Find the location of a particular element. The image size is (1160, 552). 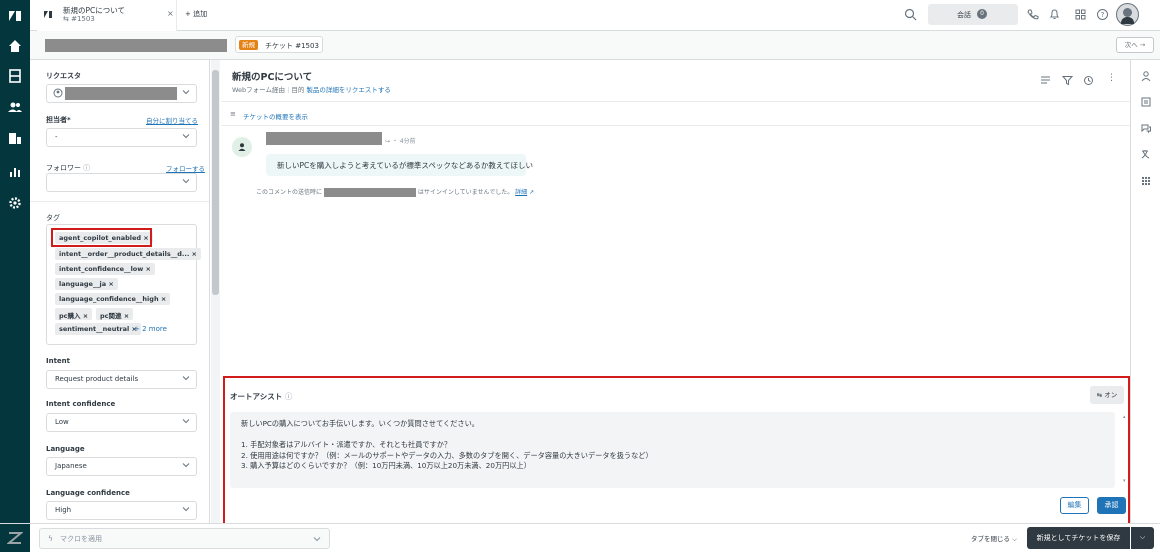

scroll-up-arrow-icon: ▴ is located at coordinates (1124, 417).